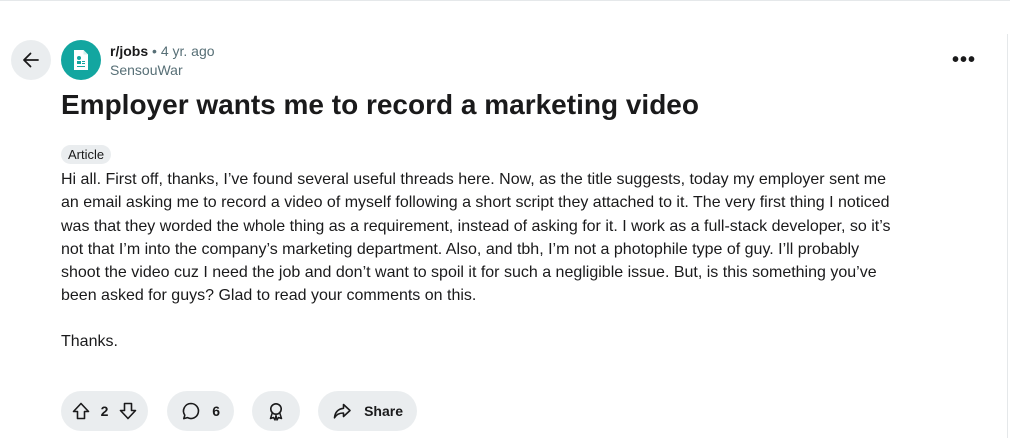 The height and width of the screenshot is (438, 1010). Describe the element at coordinates (505, 0) in the screenshot. I see `top-divider` at that location.